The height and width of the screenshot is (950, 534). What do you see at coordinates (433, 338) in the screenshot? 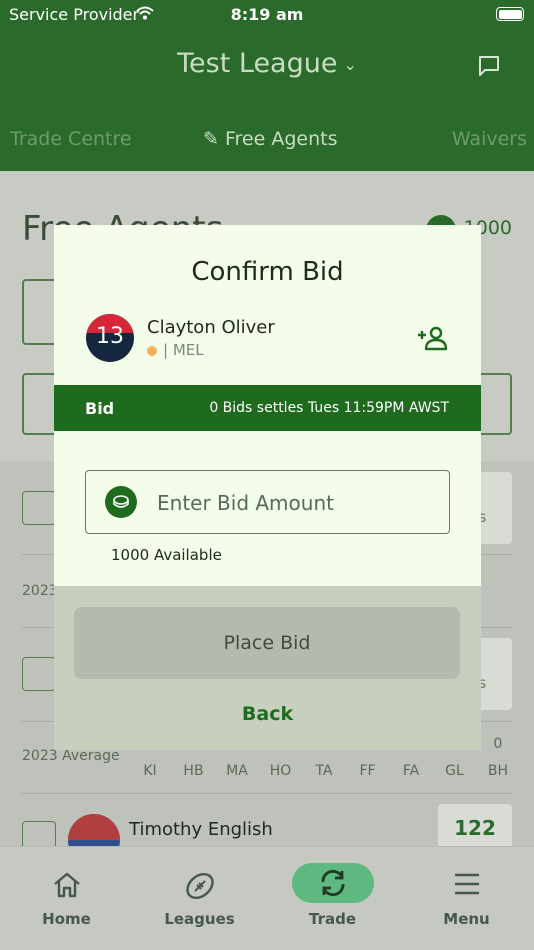
I see `add-person-icon` at bounding box center [433, 338].